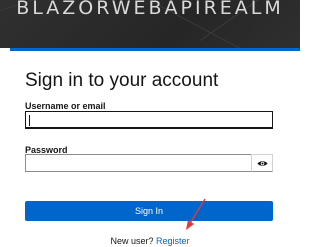 The width and height of the screenshot is (320, 247). I want to click on annotation-arrow, so click(196, 214).